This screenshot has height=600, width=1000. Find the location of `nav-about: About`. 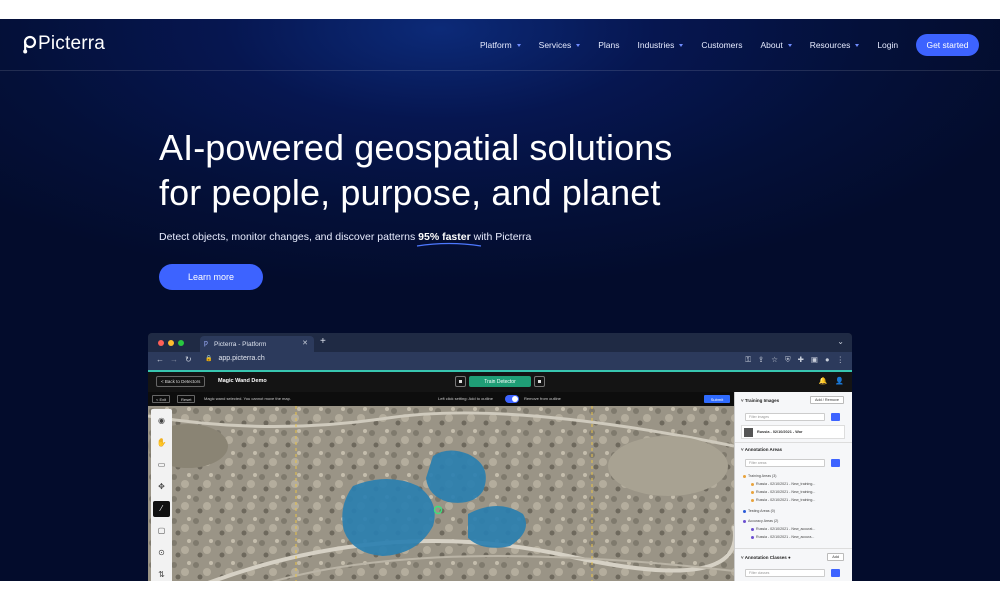

nav-about: About is located at coordinates (776, 45).